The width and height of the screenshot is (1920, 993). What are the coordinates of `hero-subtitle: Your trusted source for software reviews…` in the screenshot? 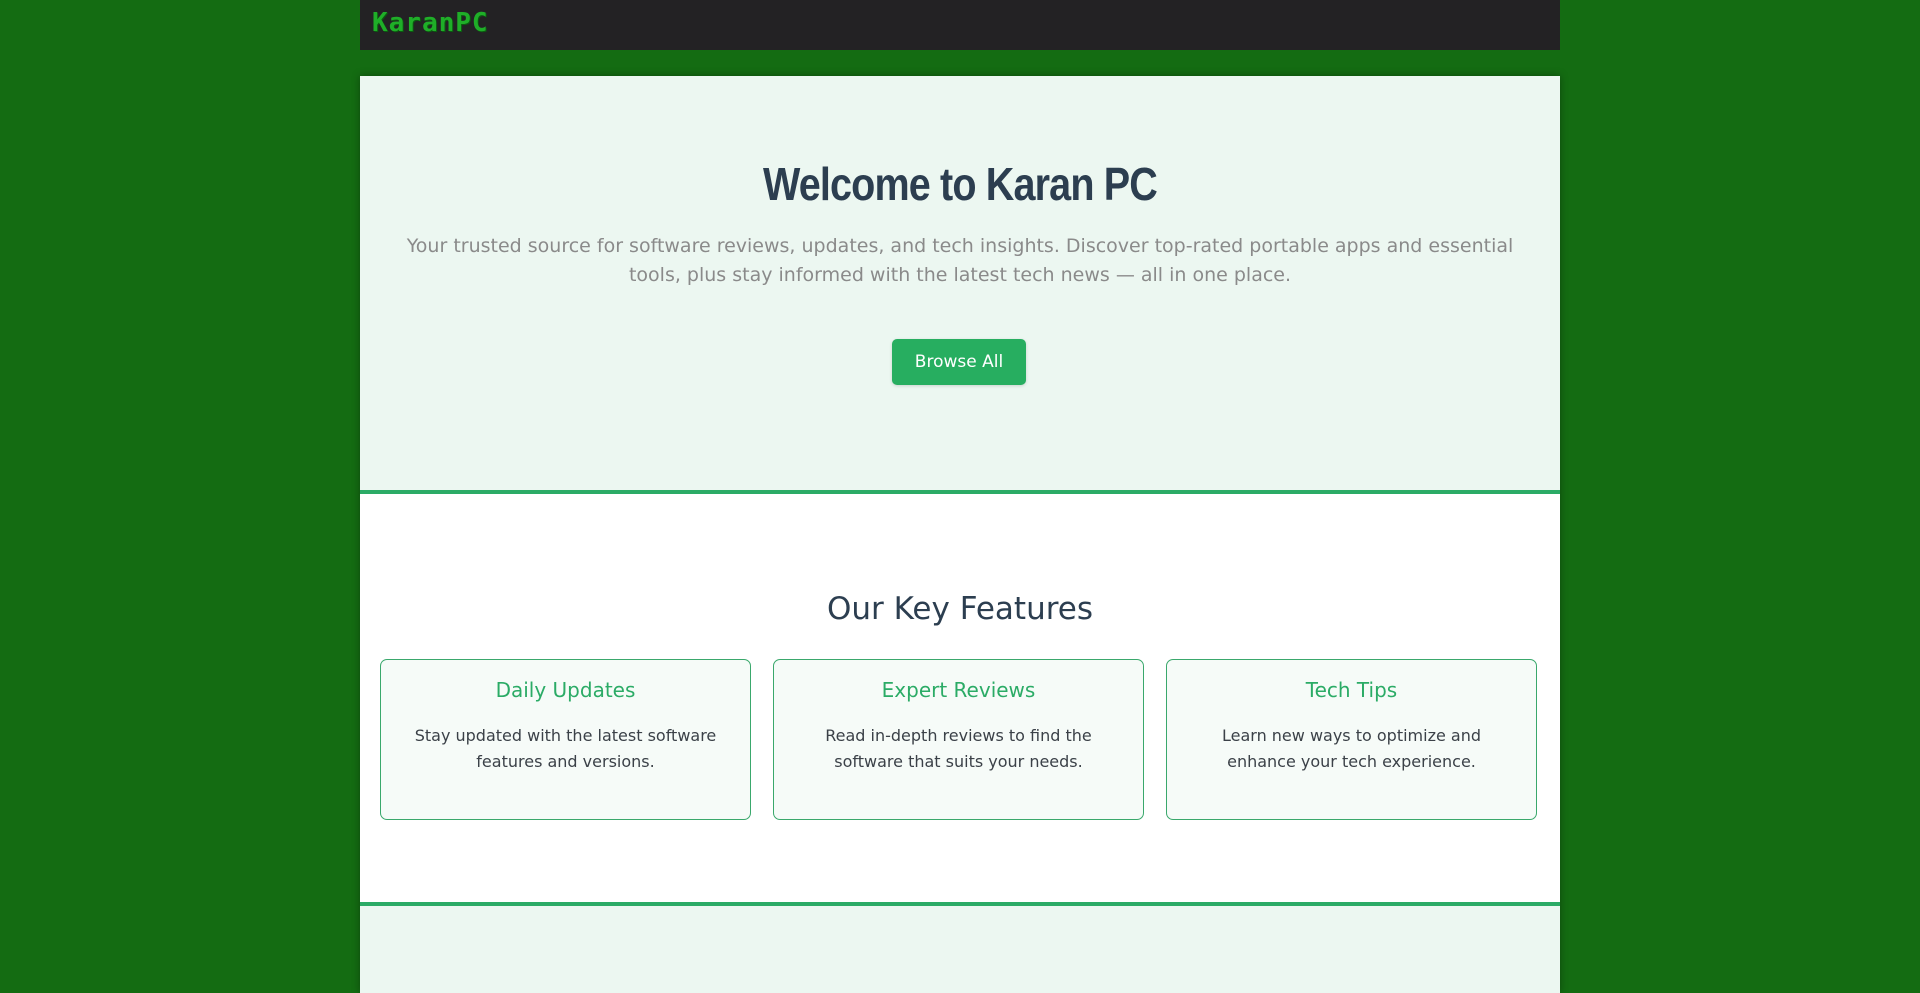 It's located at (960, 260).